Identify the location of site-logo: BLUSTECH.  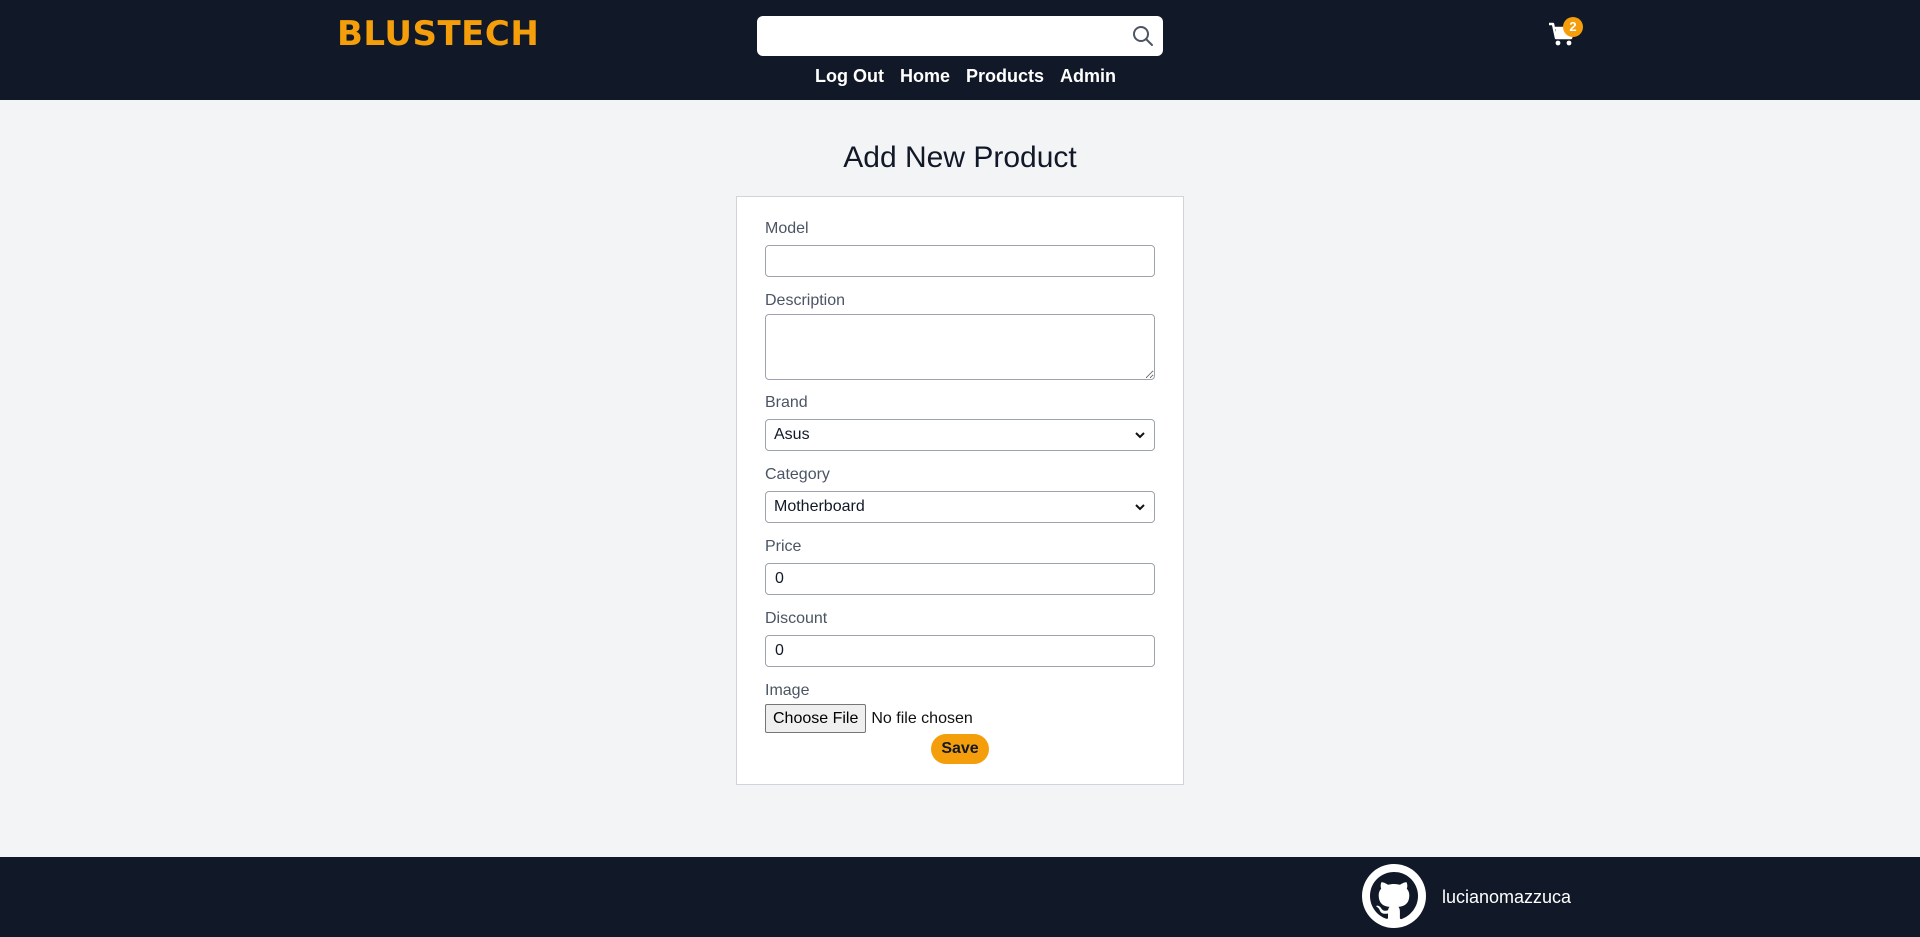
(438, 34).